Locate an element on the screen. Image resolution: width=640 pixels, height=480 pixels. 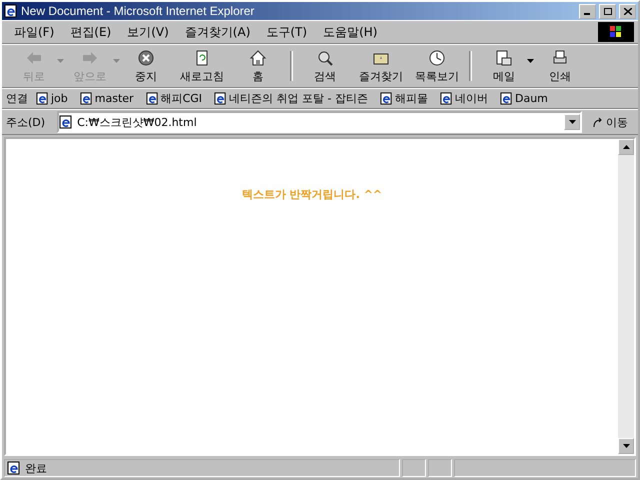
toolbar-button: 홈 is located at coordinates (258, 66).